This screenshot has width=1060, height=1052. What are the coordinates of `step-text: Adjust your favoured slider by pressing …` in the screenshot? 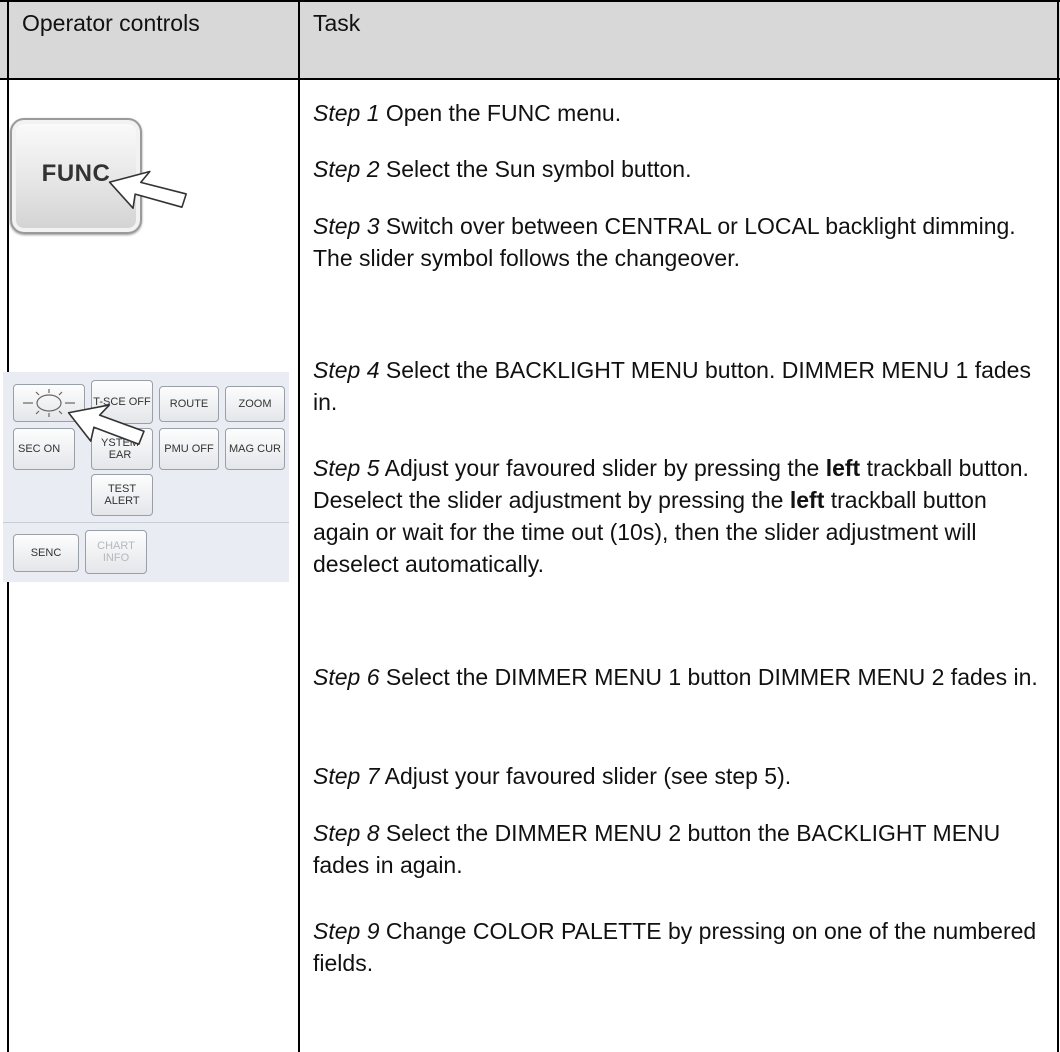 It's located at (602, 468).